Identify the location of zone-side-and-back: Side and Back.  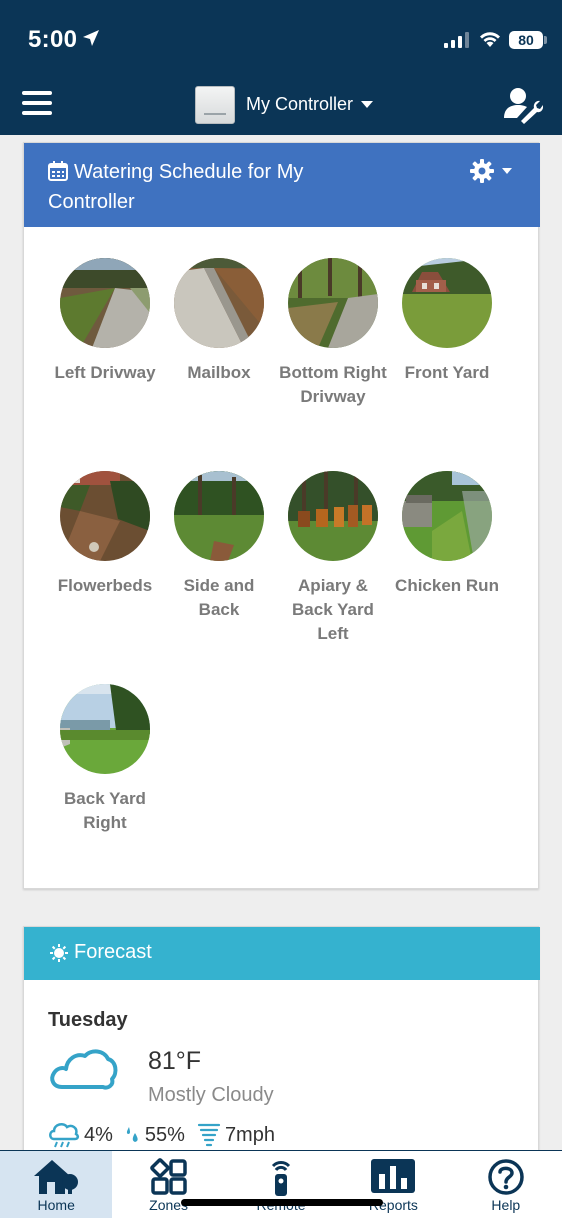
(219, 546).